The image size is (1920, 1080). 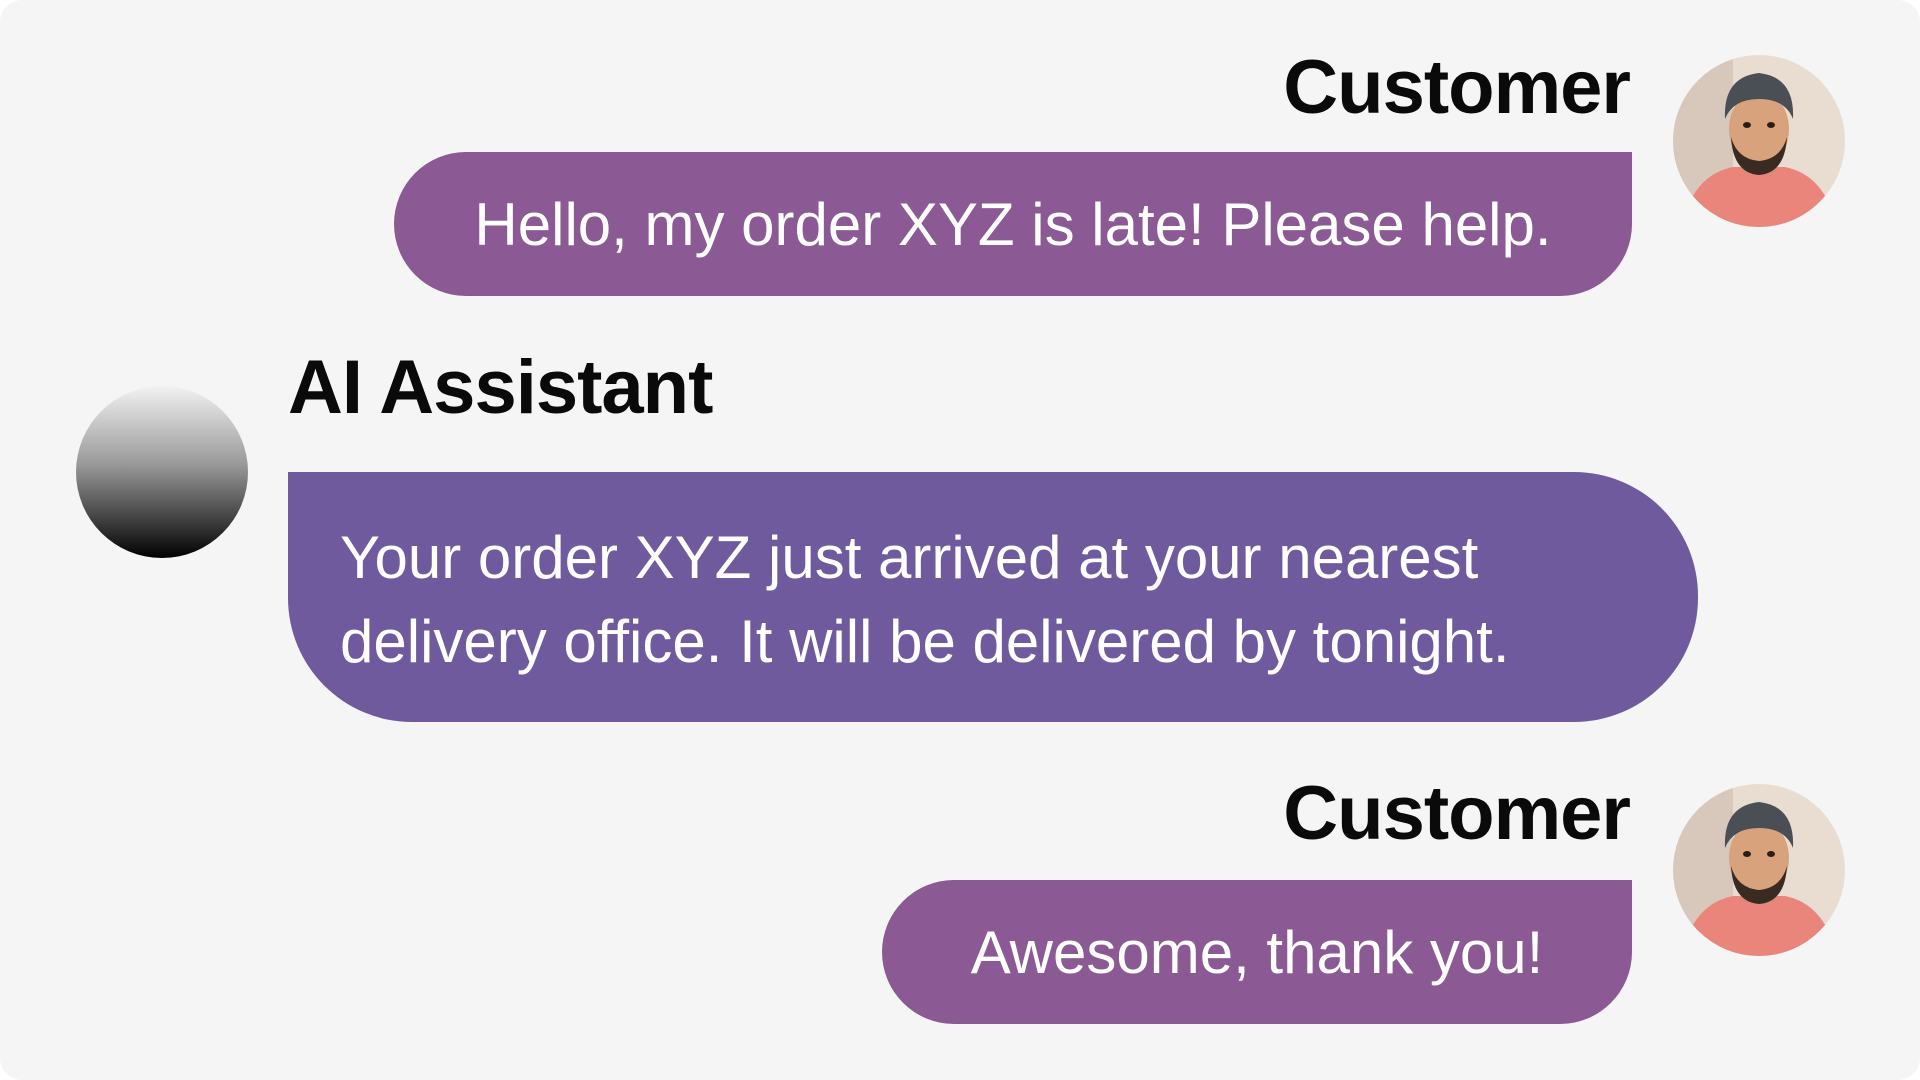 I want to click on message-bubble-customer-2: Awesome, thank you!, so click(x=1257, y=952).